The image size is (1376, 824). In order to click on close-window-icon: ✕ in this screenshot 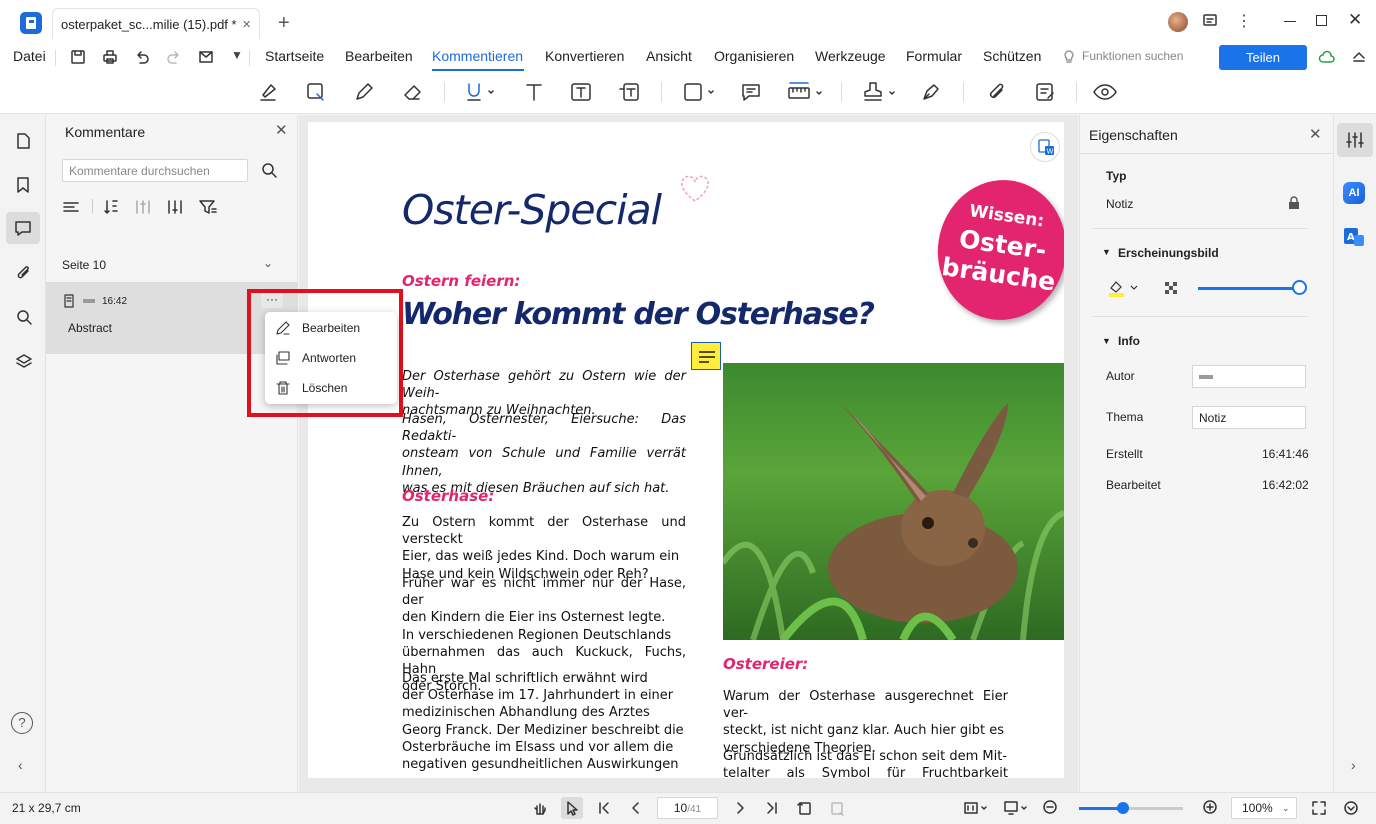, I will do `click(1355, 20)`.